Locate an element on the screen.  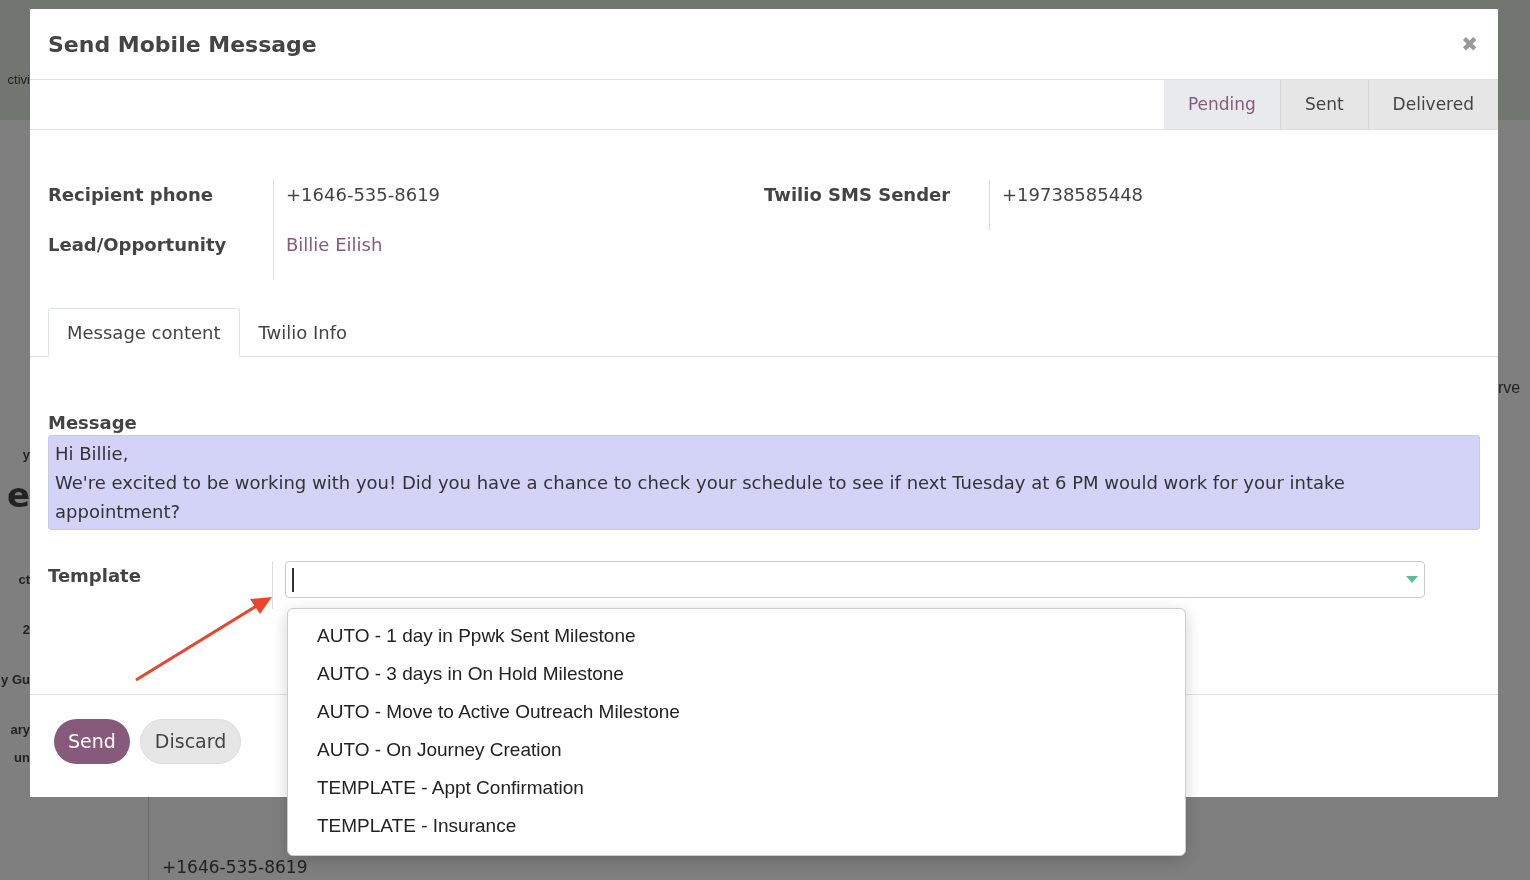
dialog-title: Send Mobile Message is located at coordinates (182, 44).